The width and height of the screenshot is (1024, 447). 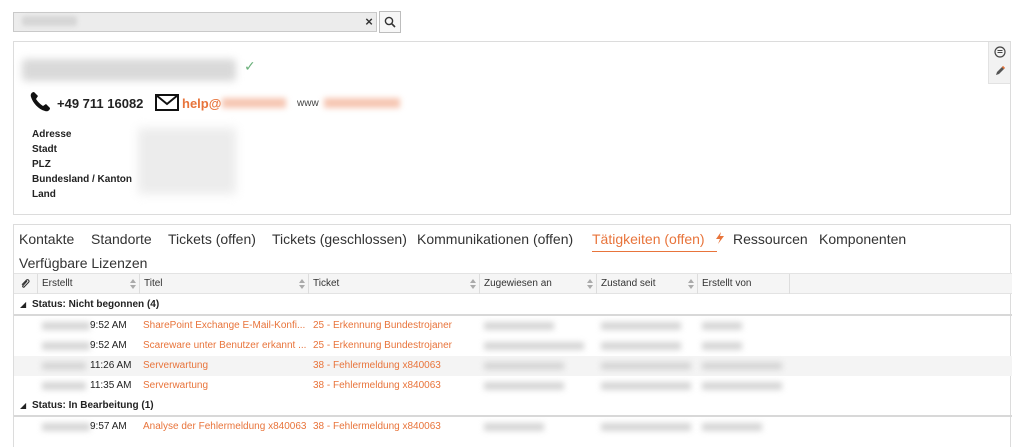 I want to click on tab-standorte: Standorte, so click(x=121, y=239).